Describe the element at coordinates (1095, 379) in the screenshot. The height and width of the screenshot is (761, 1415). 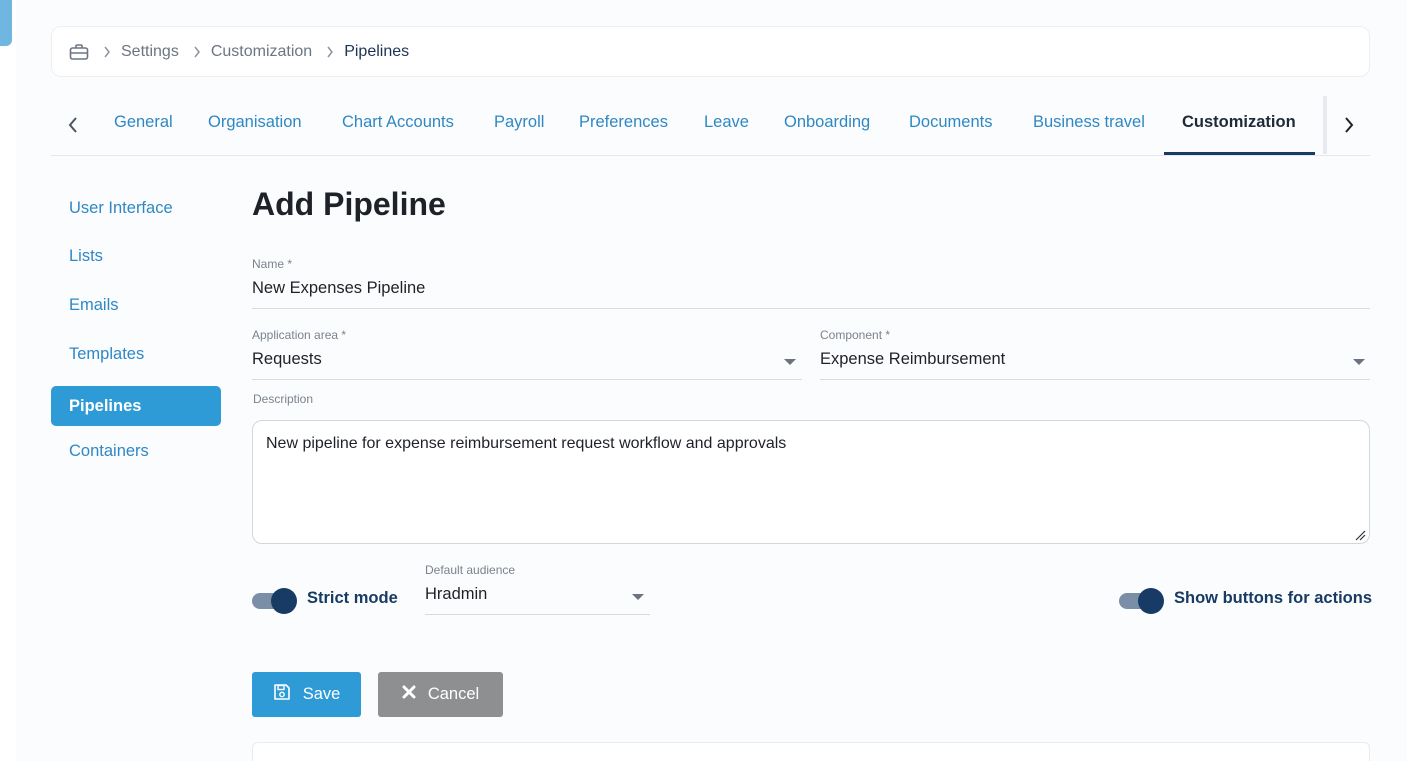
I see `component-underline` at that location.